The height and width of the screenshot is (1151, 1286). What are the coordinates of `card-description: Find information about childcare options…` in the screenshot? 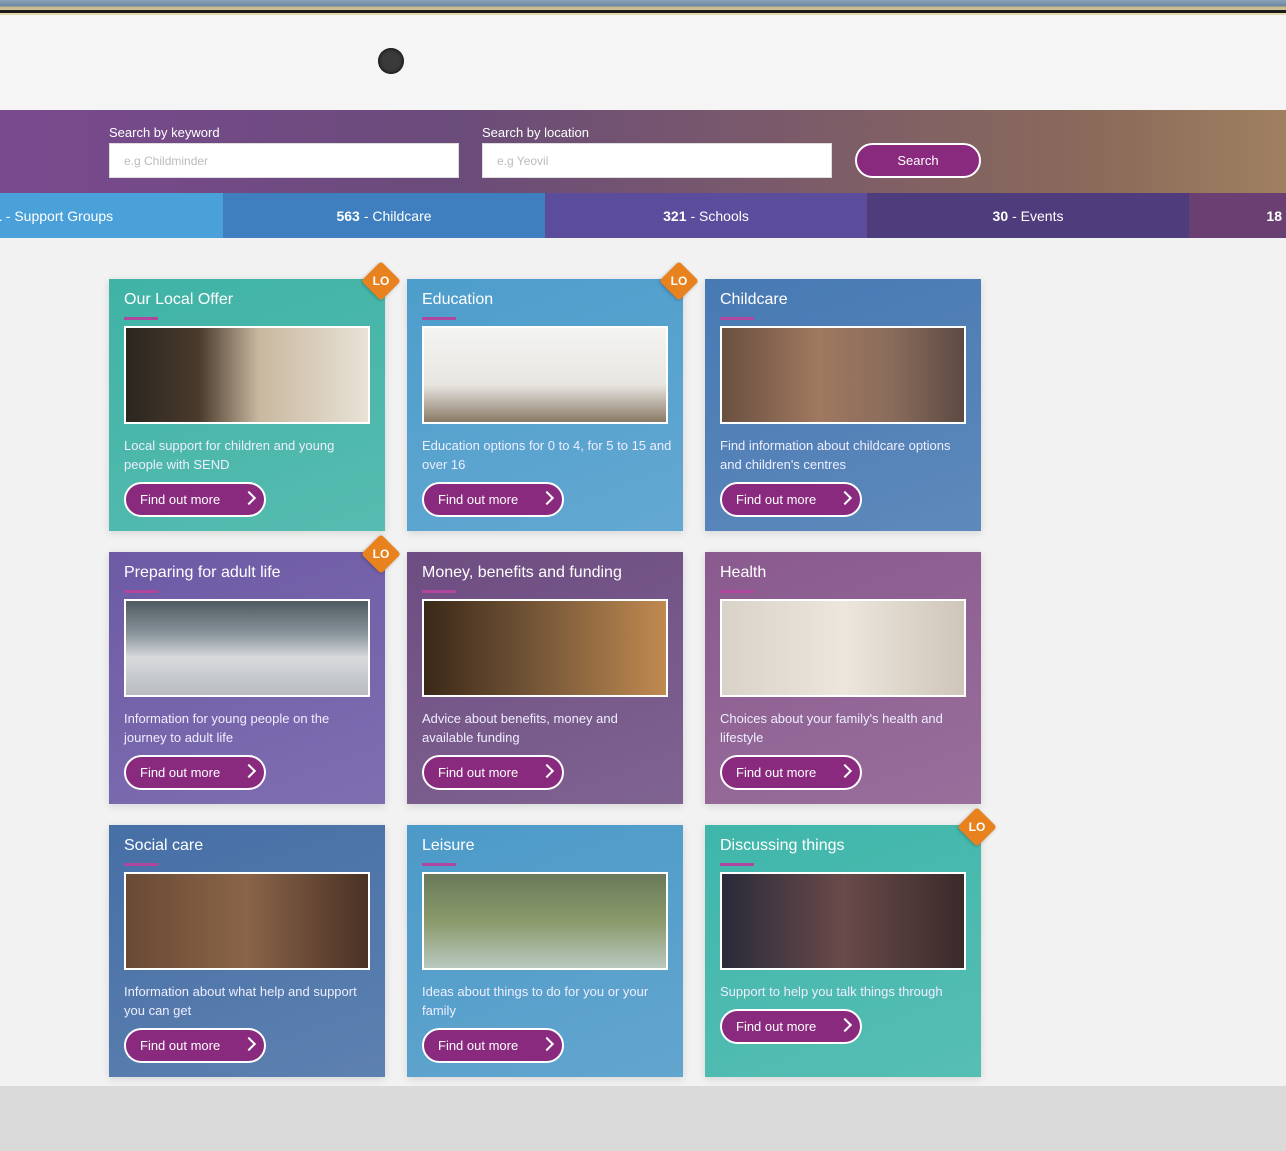 It's located at (835, 455).